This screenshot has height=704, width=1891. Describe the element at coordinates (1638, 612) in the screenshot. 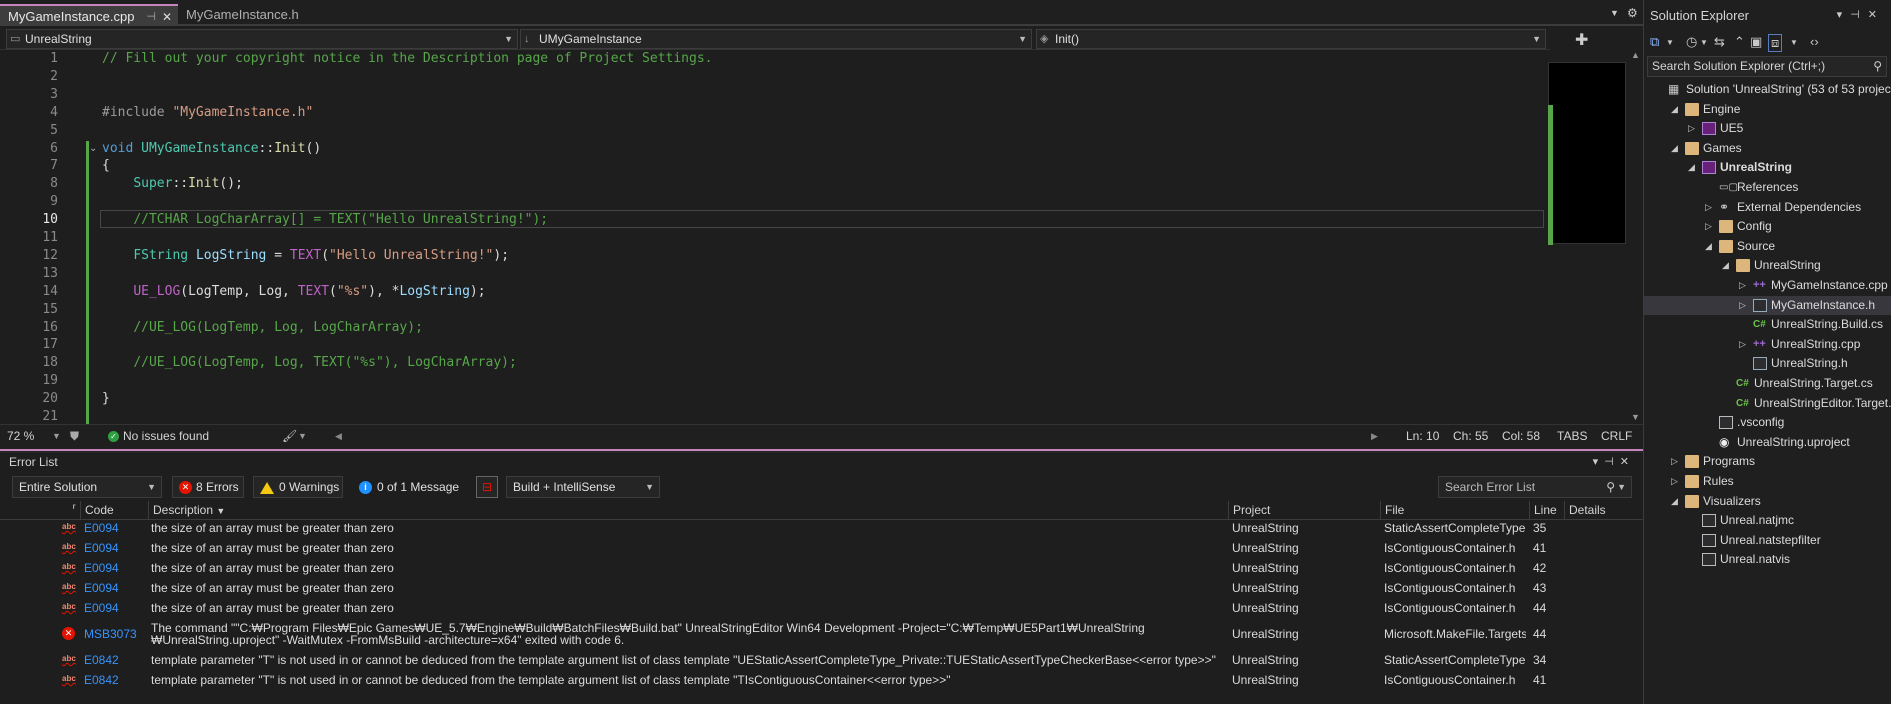

I see `error-list-scrollbar` at that location.